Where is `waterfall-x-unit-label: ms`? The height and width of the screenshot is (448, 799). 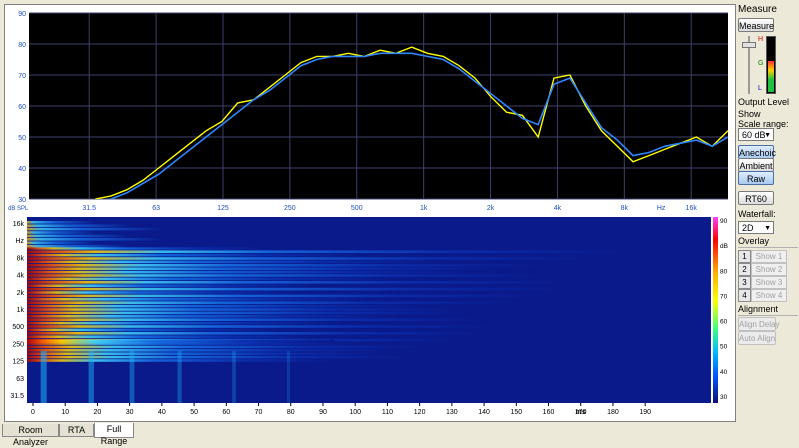
waterfall-x-unit-label: ms is located at coordinates (581, 412).